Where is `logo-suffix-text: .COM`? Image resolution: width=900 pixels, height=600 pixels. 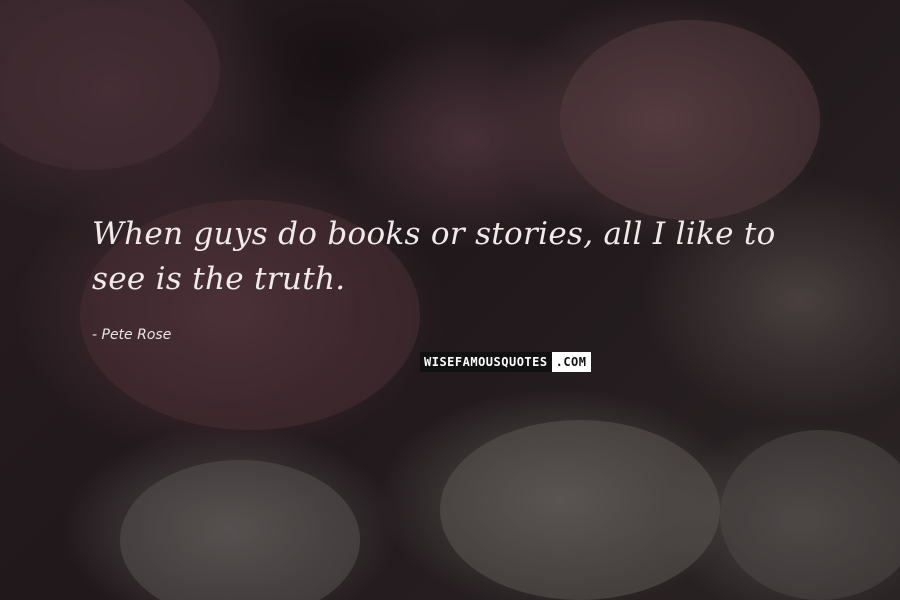
logo-suffix-text: .COM is located at coordinates (571, 362).